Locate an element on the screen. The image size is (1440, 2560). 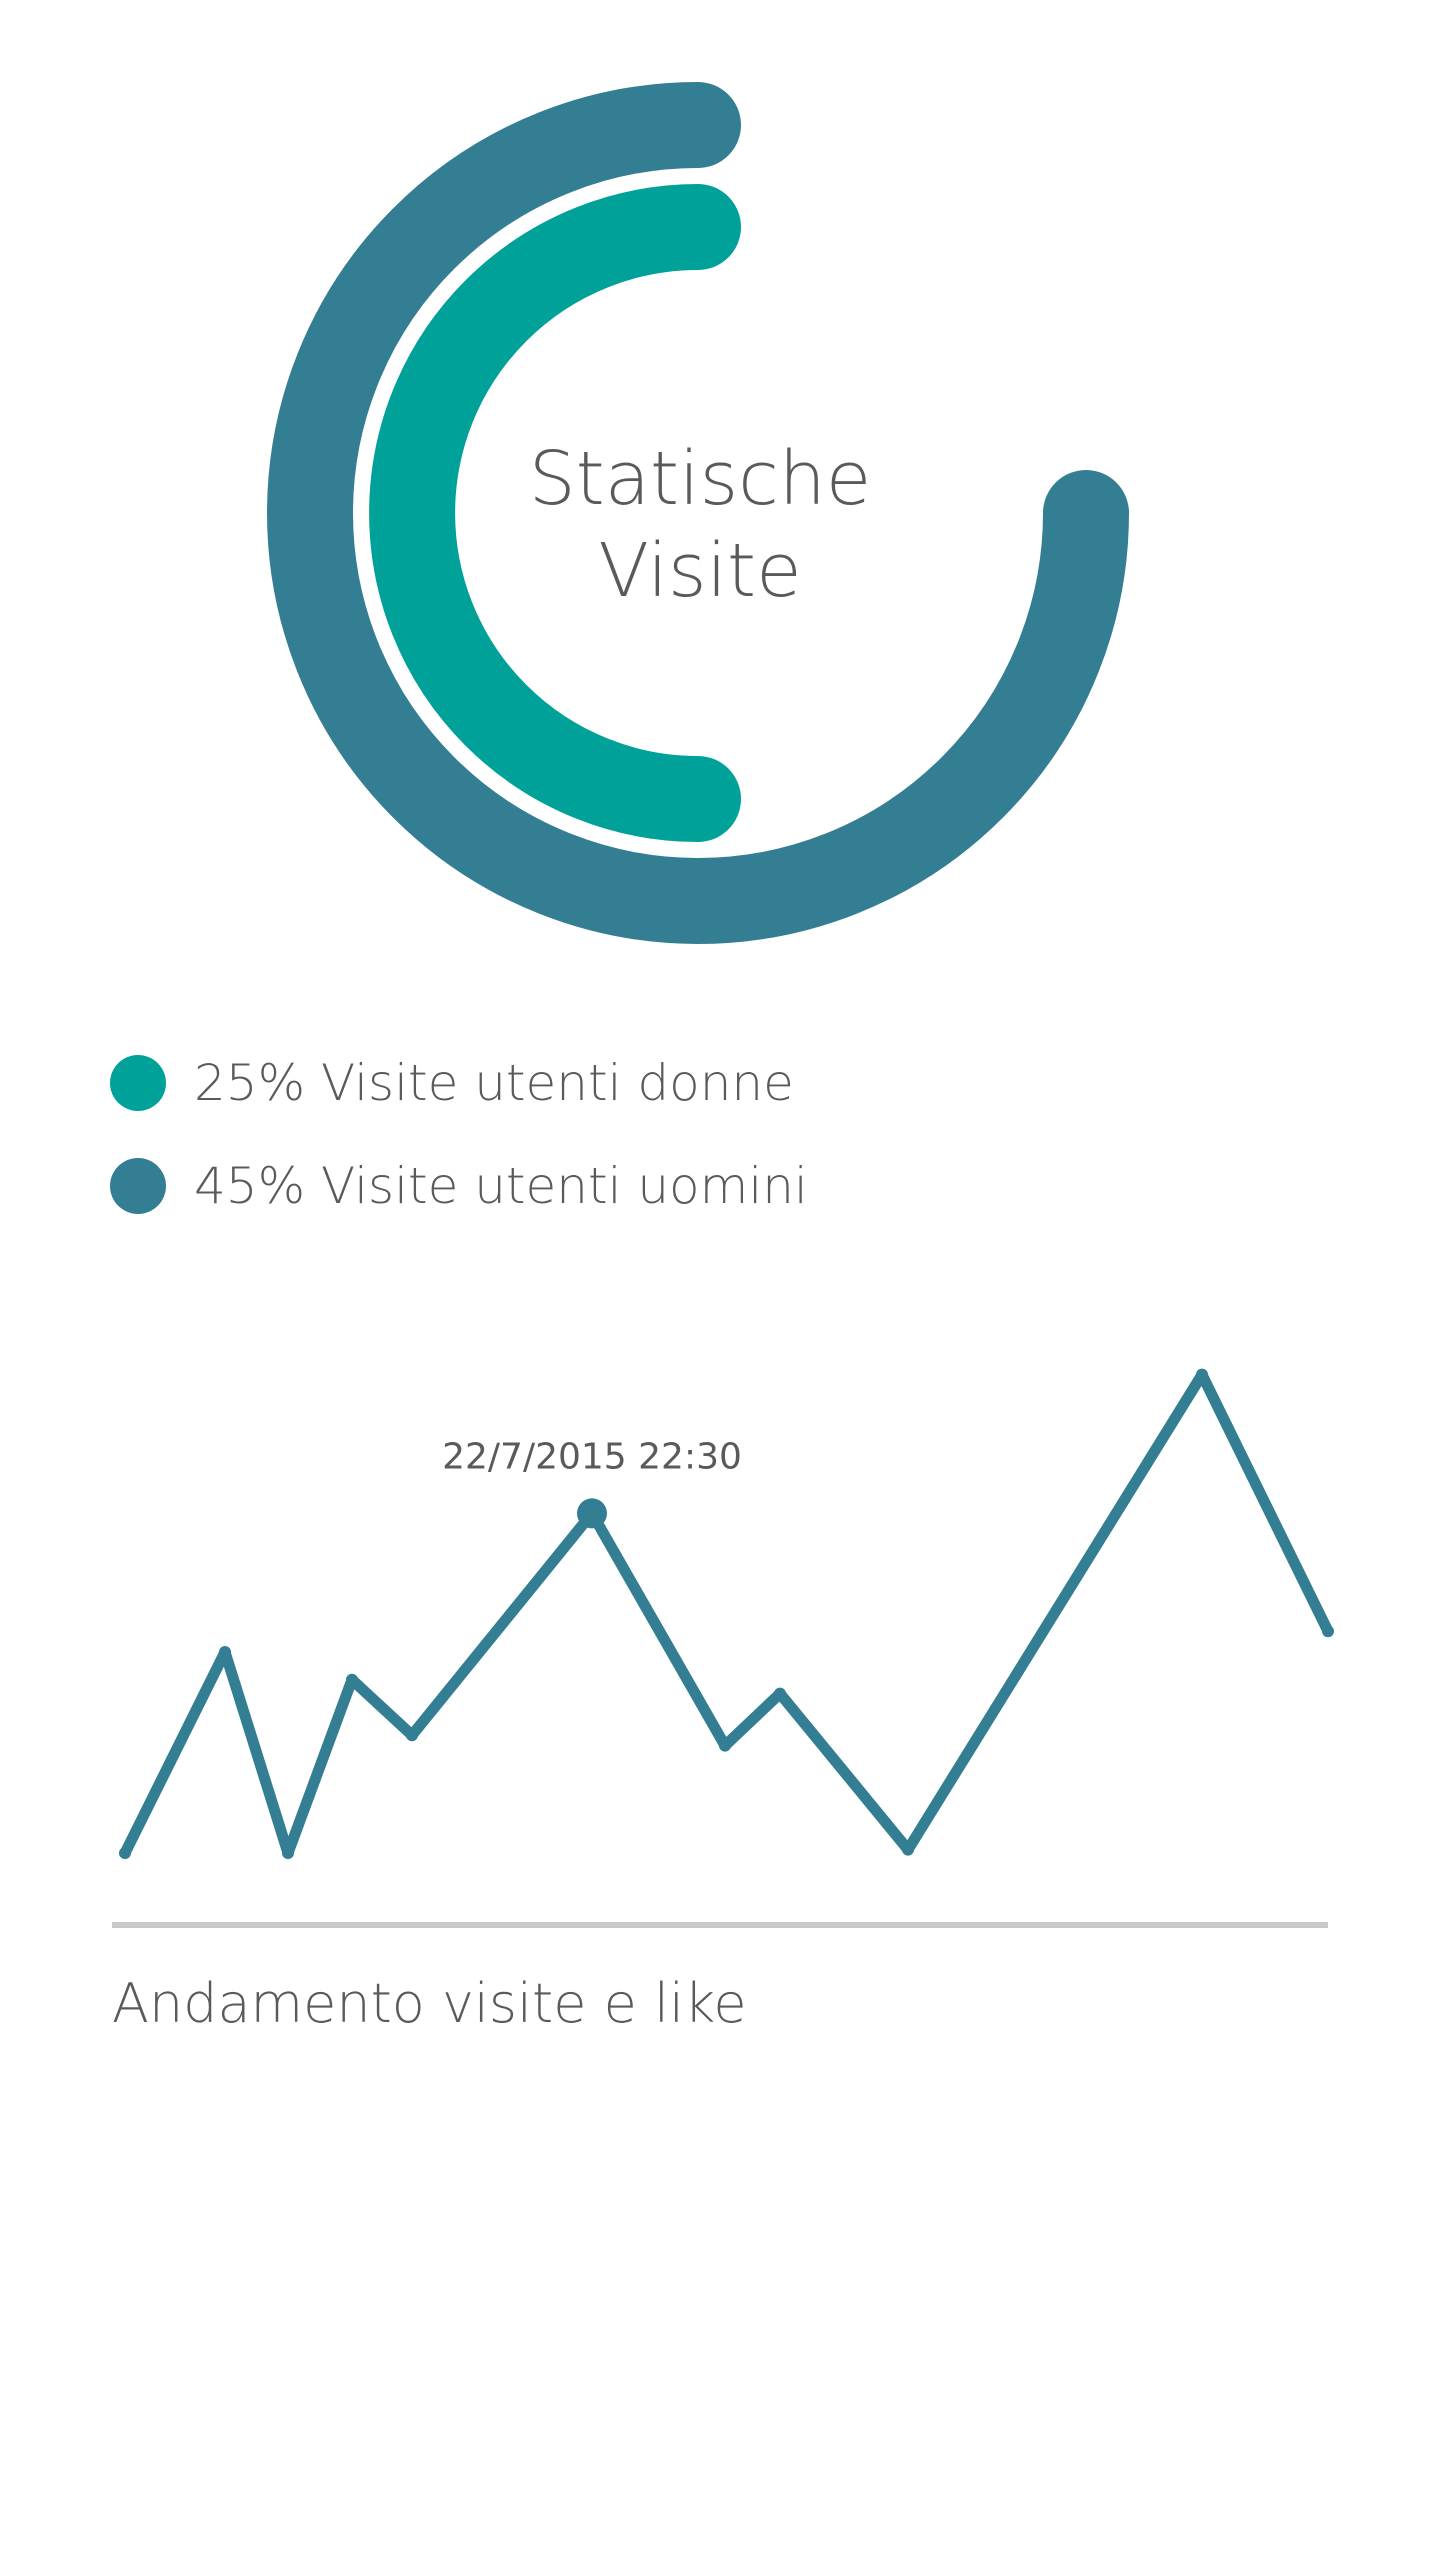
men-color-dot-icon is located at coordinates (138, 1186).